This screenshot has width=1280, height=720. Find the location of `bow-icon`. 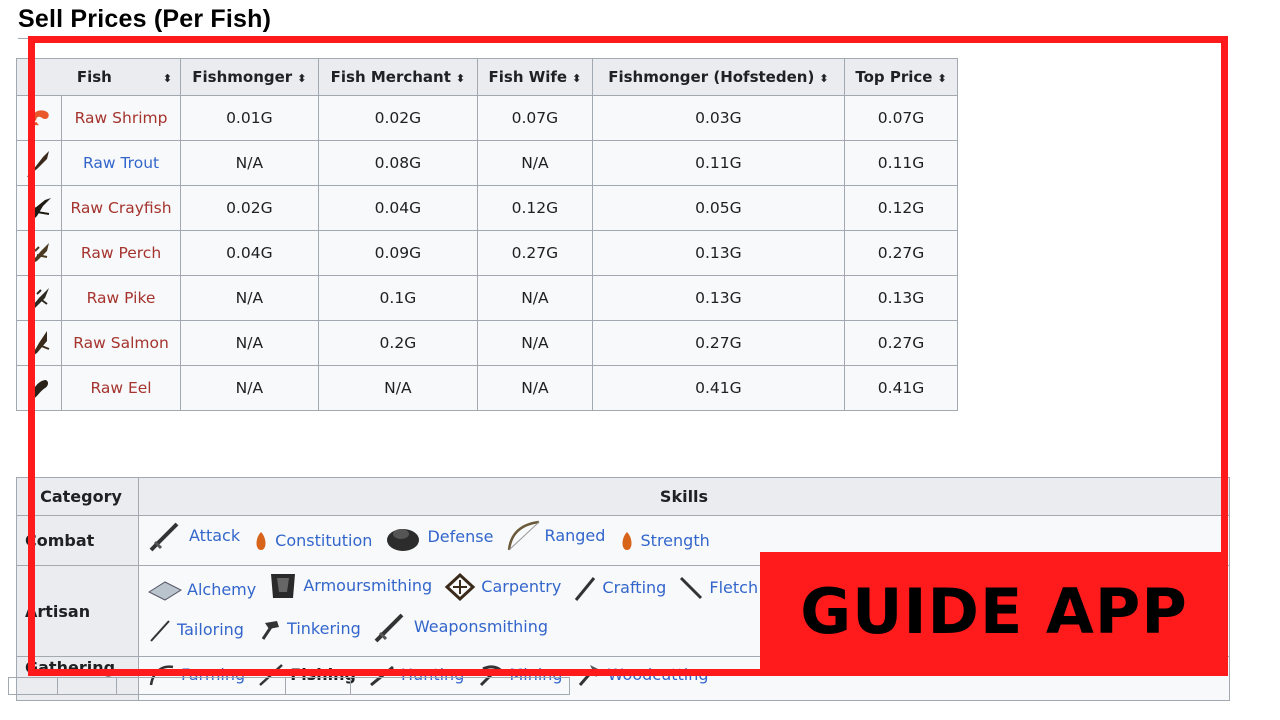

bow-icon is located at coordinates (523, 535).